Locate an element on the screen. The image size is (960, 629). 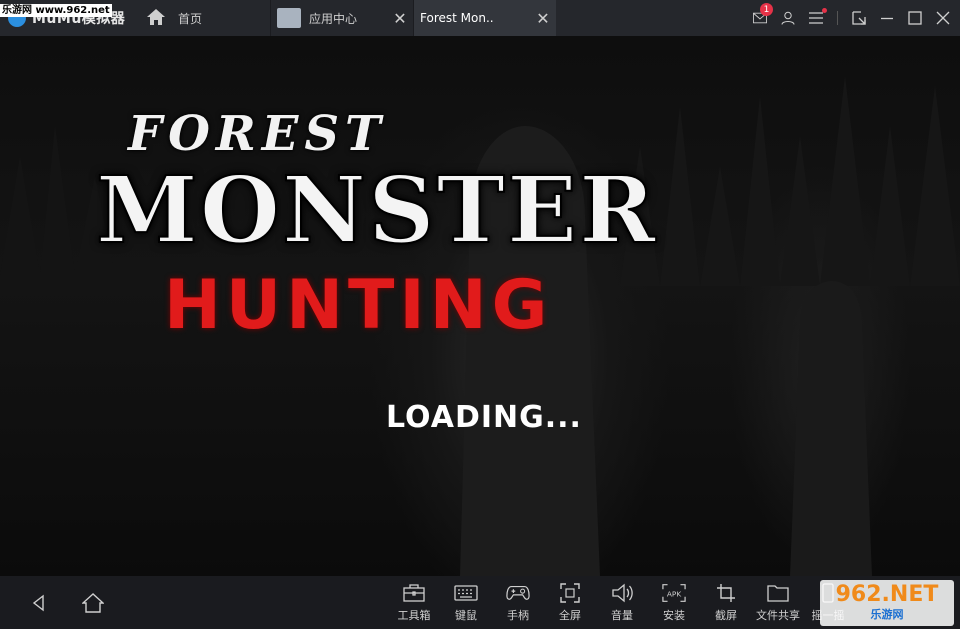
gamepad-button: 手柄 is located at coordinates (518, 602).